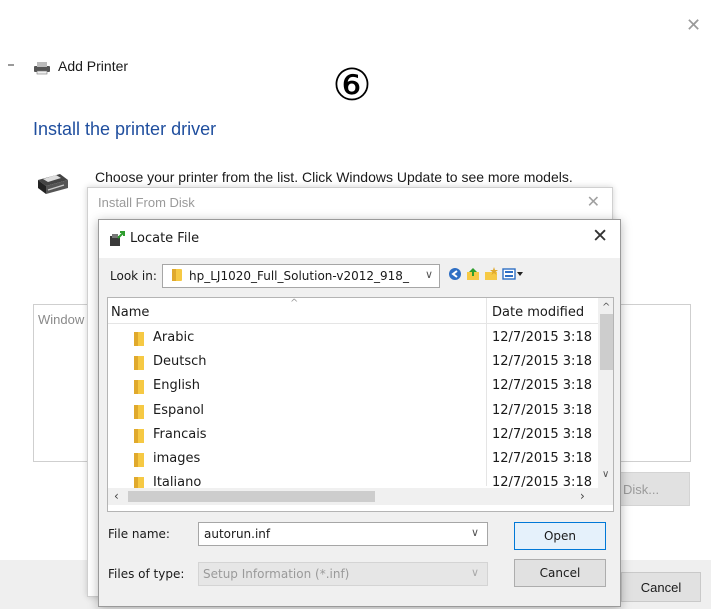  I want to click on file-name-input: autorun.inf, so click(343, 534).